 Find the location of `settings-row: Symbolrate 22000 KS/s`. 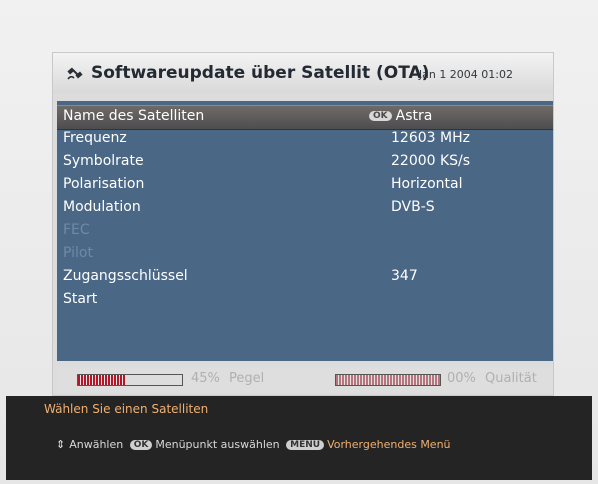

settings-row: Symbolrate 22000 KS/s is located at coordinates (305, 162).